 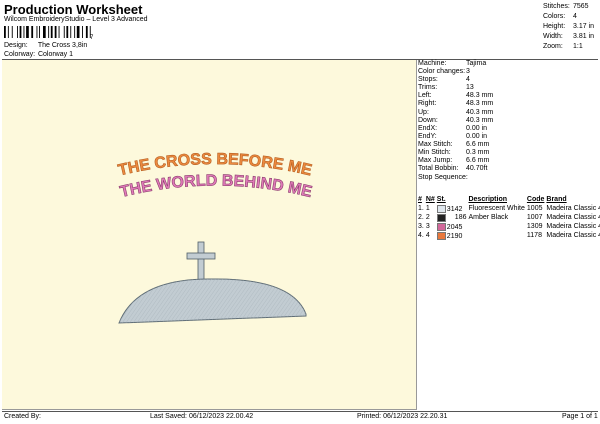 I want to click on stat-row: Stitches: 7565, so click(x=568, y=7).